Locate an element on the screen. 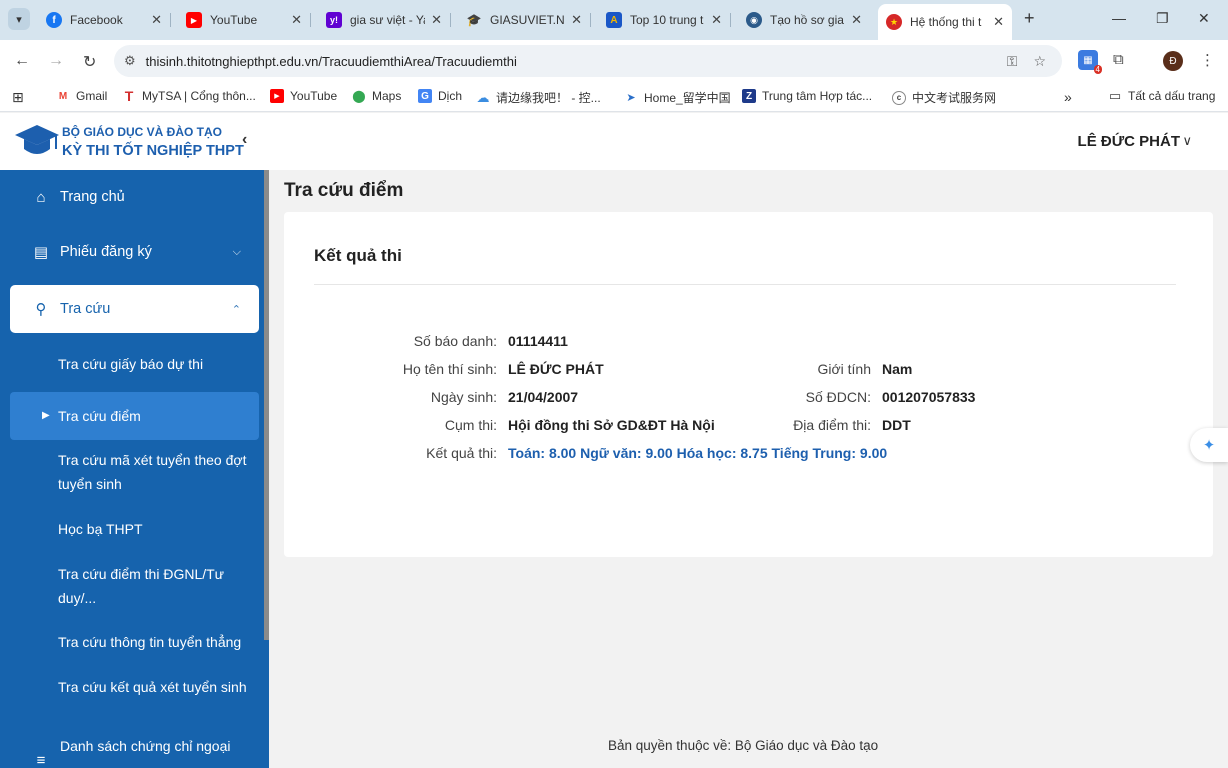 This screenshot has height=768, width=1228. back-icon: ← is located at coordinates (22, 61).